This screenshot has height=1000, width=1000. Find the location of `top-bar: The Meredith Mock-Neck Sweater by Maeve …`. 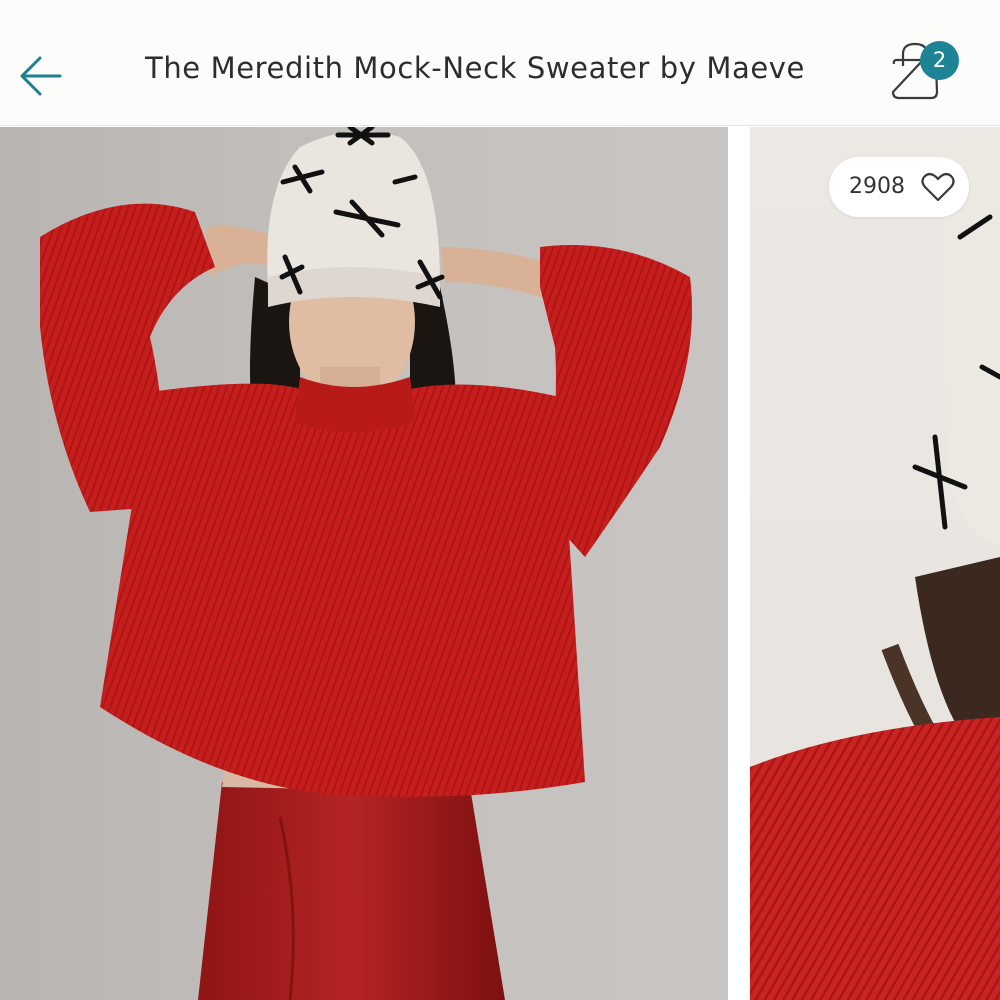

top-bar: The Meredith Mock-Neck Sweater by Maeve … is located at coordinates (500, 63).